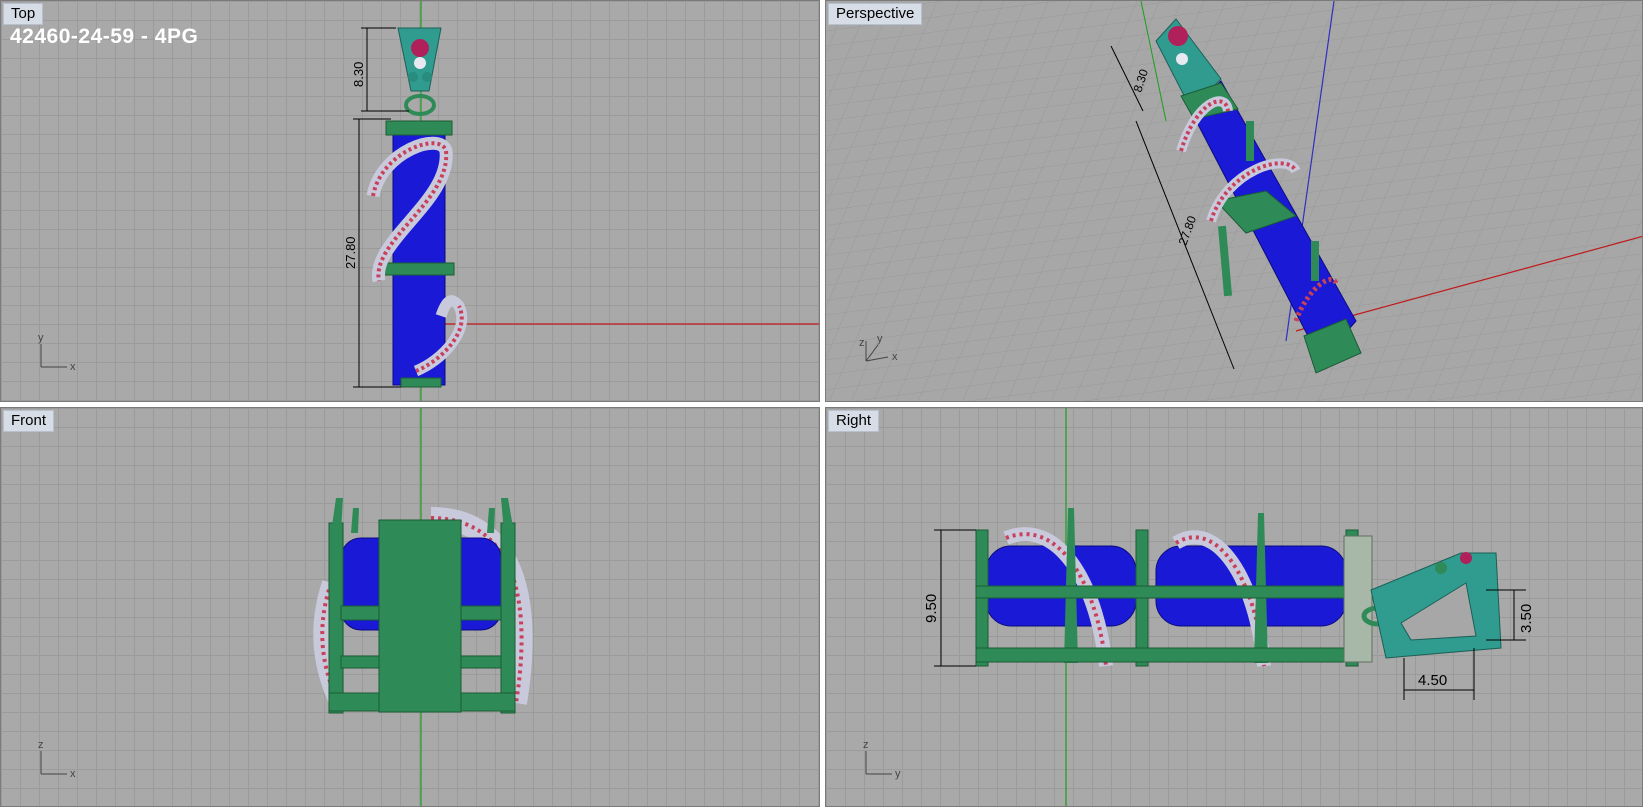 The image size is (1643, 807). I want to click on viewport-label-perspective: Perspective, so click(875, 14).